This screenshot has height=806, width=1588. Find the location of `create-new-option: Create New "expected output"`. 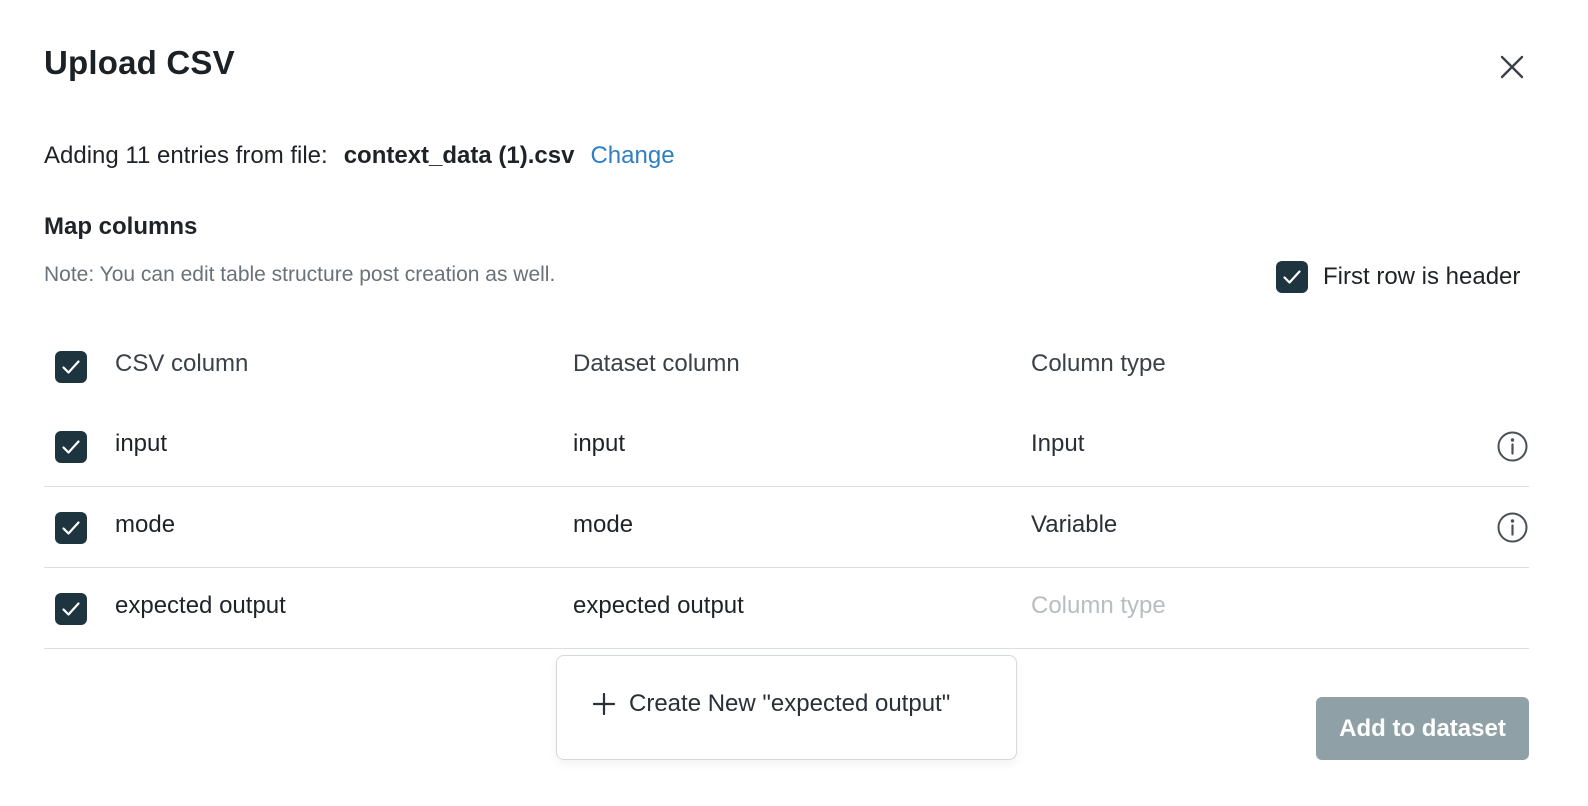

create-new-option: Create New "expected output" is located at coordinates (770, 704).